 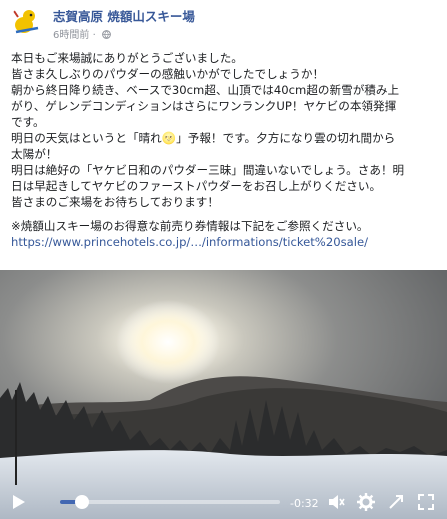 I want to click on post-line: です。, so click(x=28, y=122).